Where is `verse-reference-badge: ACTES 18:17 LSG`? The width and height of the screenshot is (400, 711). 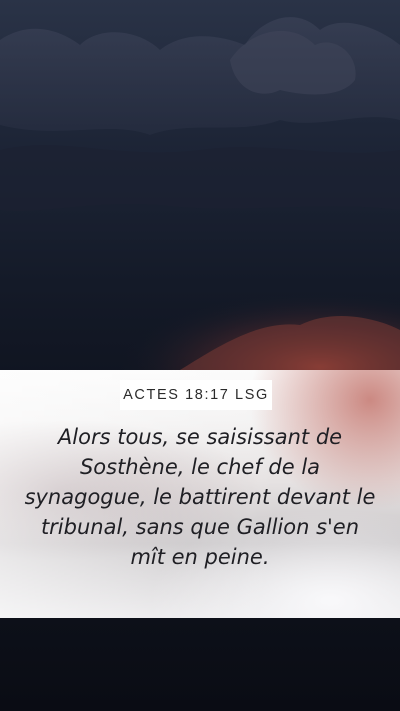
verse-reference-badge: ACTES 18:17 LSG is located at coordinates (196, 395).